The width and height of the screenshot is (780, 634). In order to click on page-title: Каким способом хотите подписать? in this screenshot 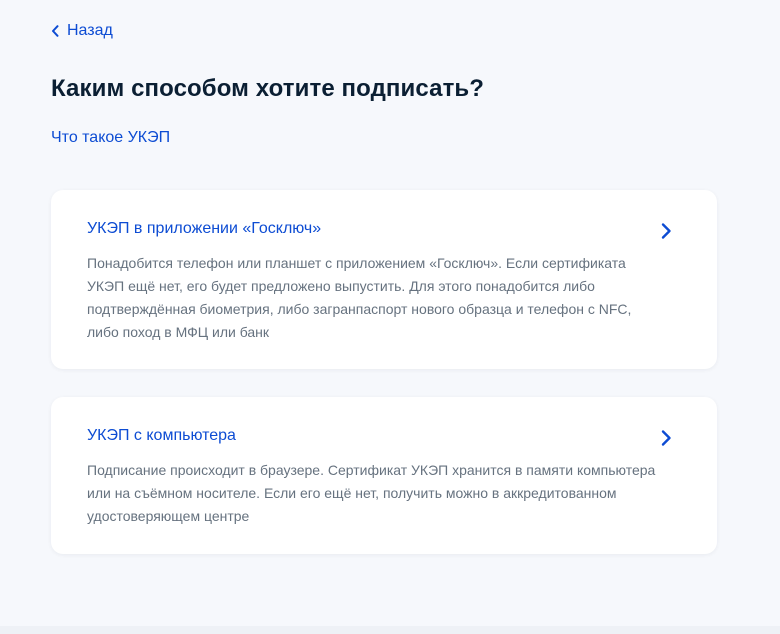, I will do `click(268, 88)`.